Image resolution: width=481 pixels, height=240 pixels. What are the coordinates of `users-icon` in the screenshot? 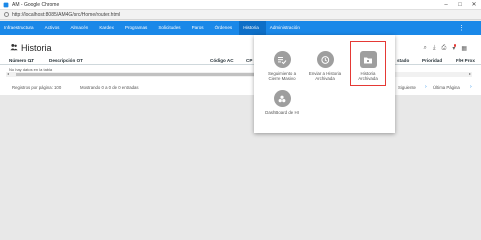 It's located at (14, 48).